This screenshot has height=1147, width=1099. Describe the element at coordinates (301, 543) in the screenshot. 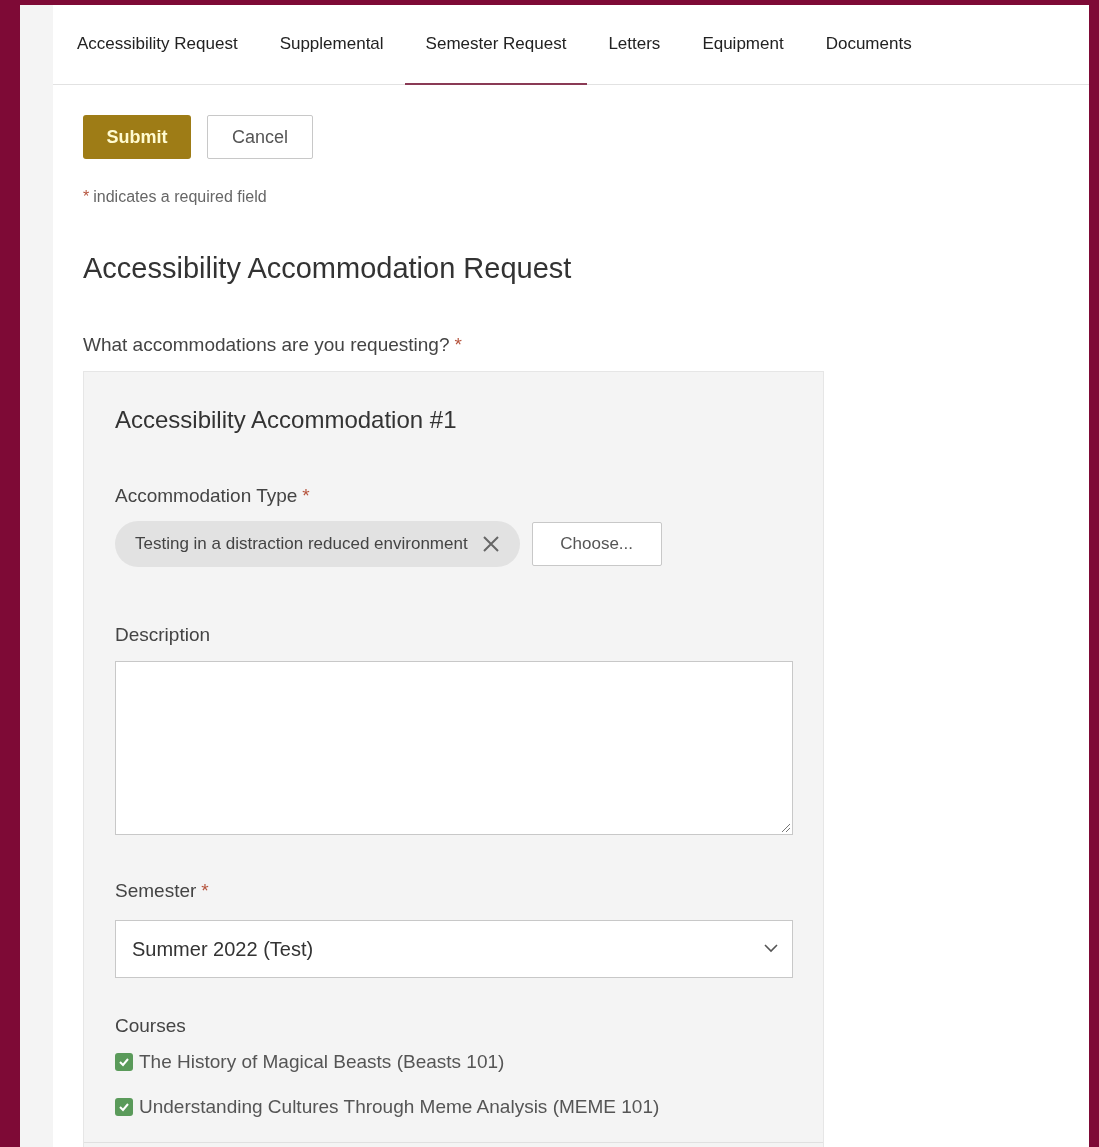

I see `chip-label: Testing in a distraction reduced environment` at that location.